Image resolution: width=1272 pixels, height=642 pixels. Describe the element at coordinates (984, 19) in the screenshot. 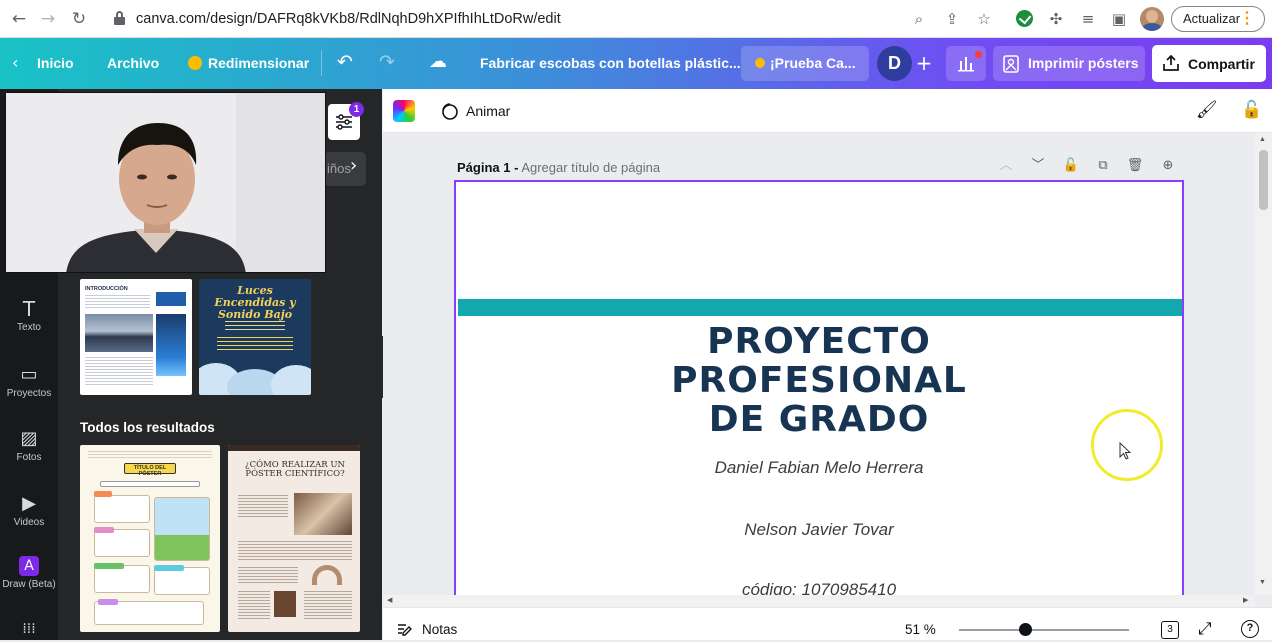

I see `bookmark-star-icon: ☆` at that location.